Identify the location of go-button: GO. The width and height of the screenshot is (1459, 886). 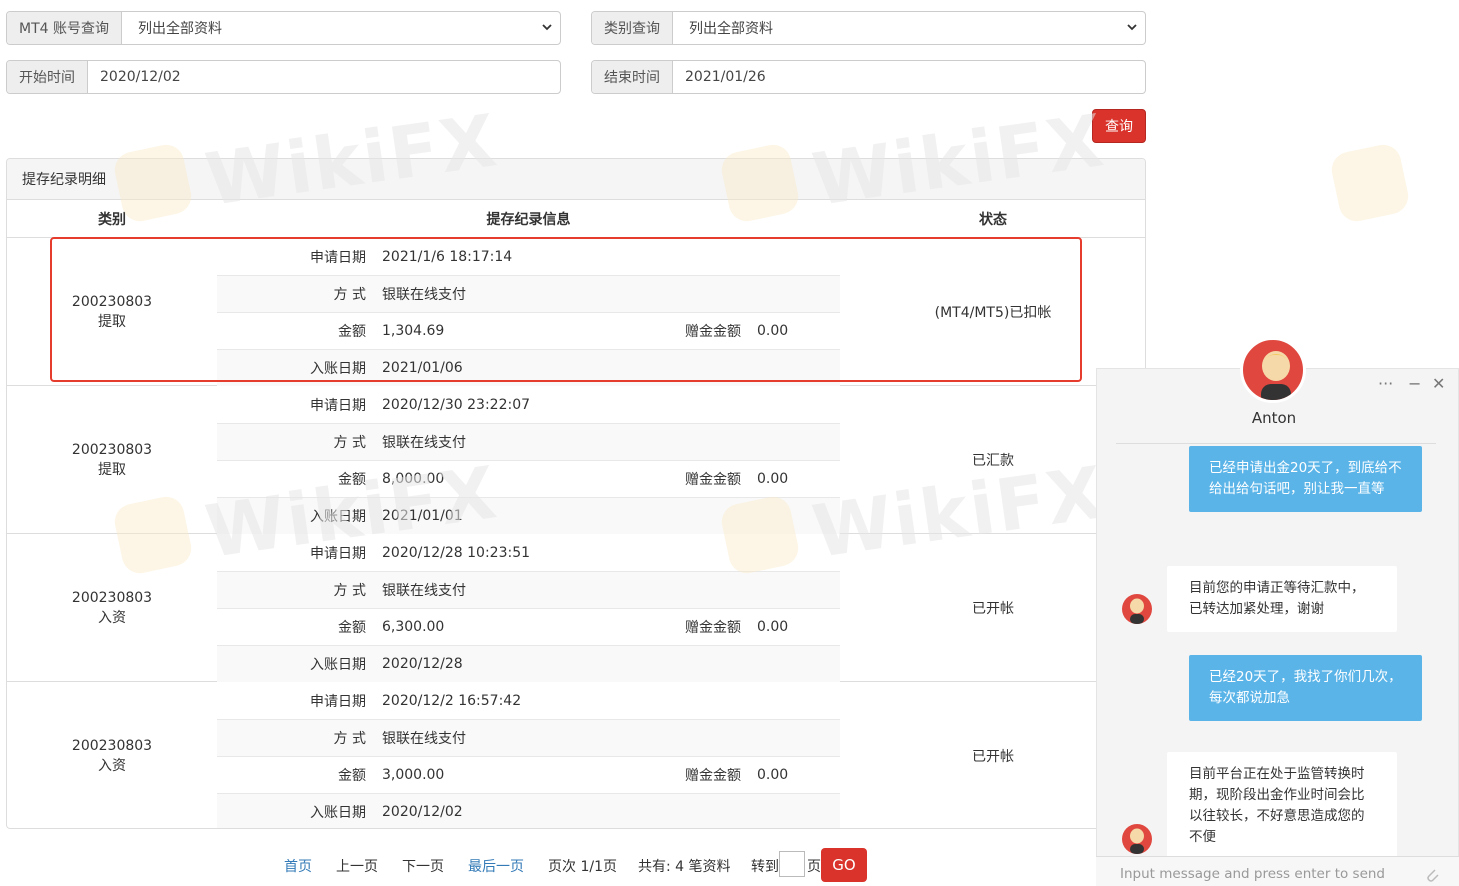
(844, 865).